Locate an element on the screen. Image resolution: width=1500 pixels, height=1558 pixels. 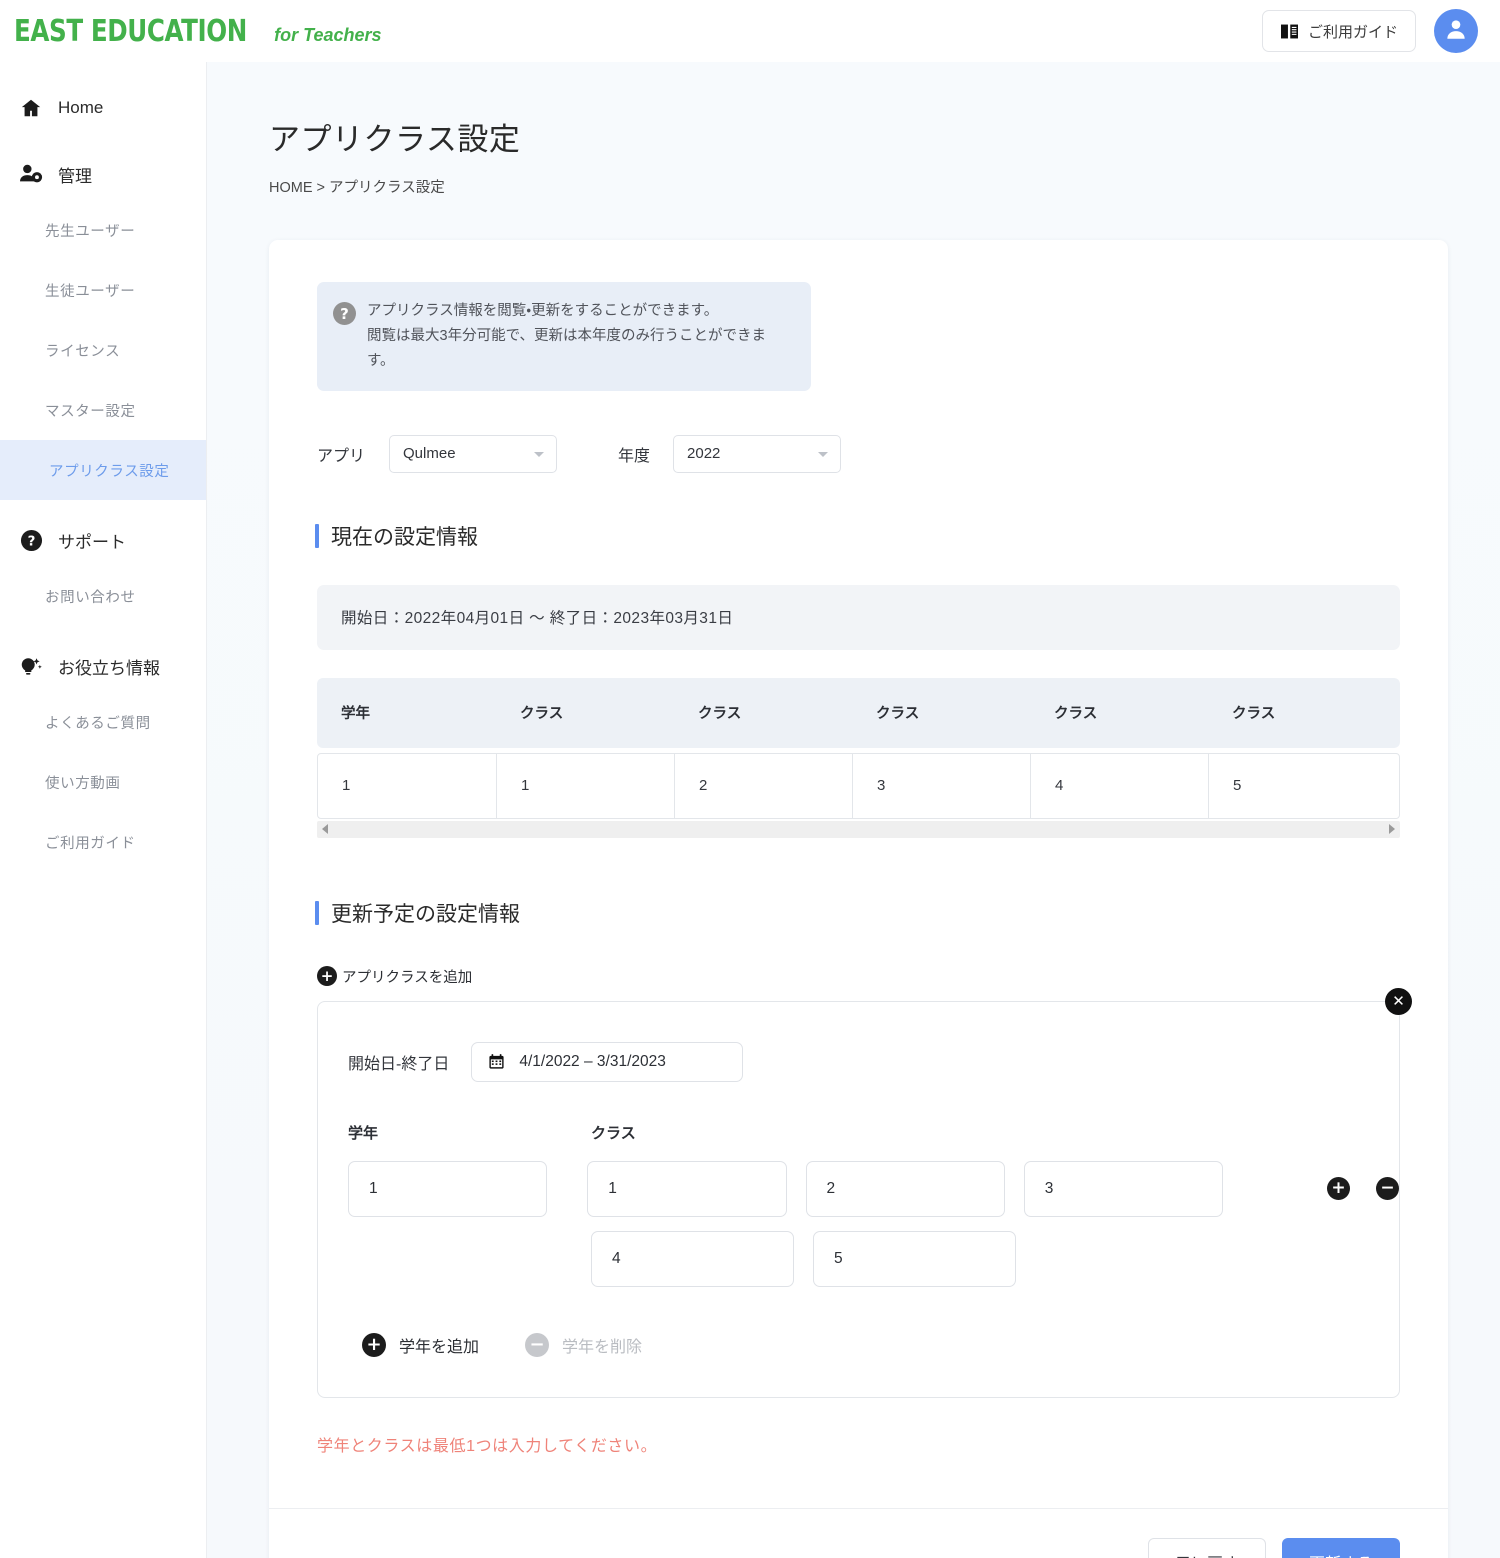
add-grade-button: + 学年を追加 is located at coordinates (420, 1344).